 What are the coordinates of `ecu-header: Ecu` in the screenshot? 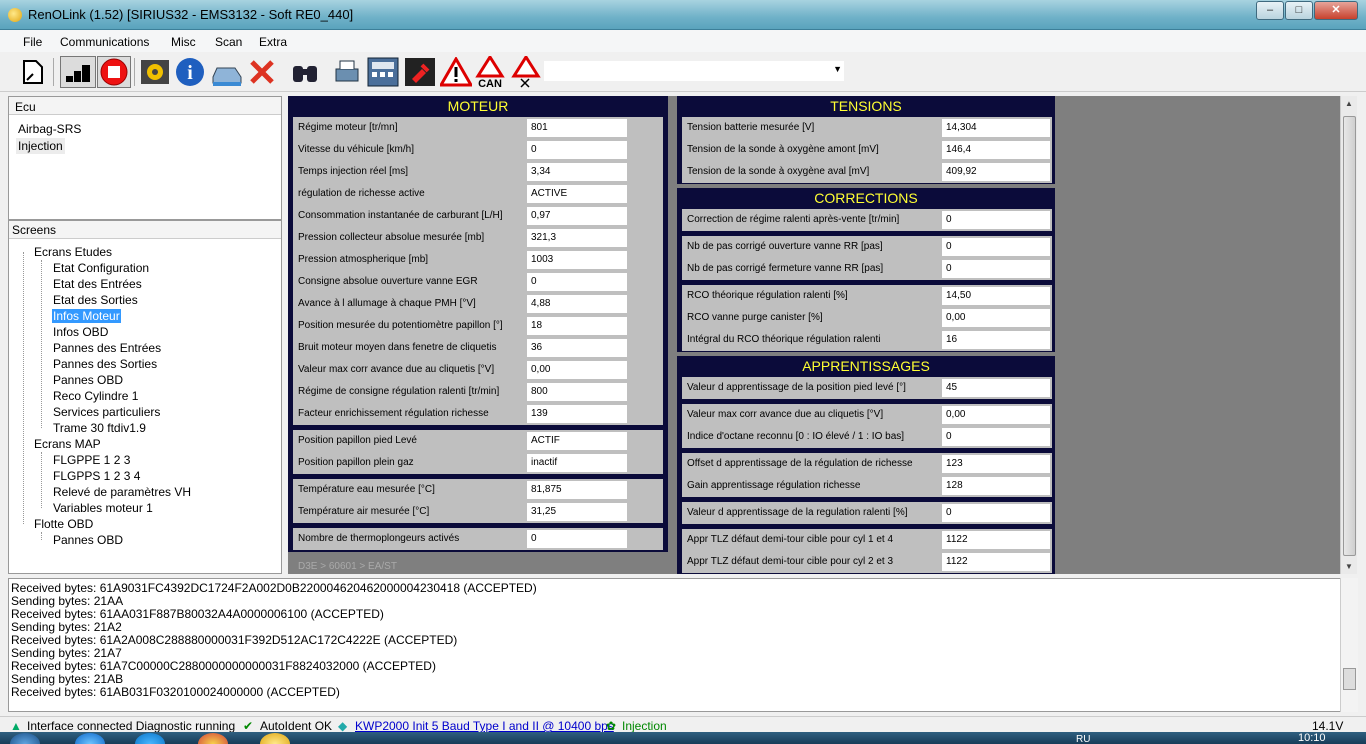 It's located at (145, 106).